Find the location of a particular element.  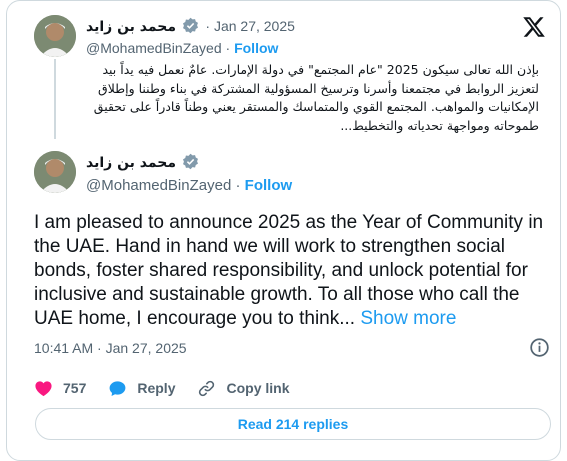

link-icon is located at coordinates (207, 388).